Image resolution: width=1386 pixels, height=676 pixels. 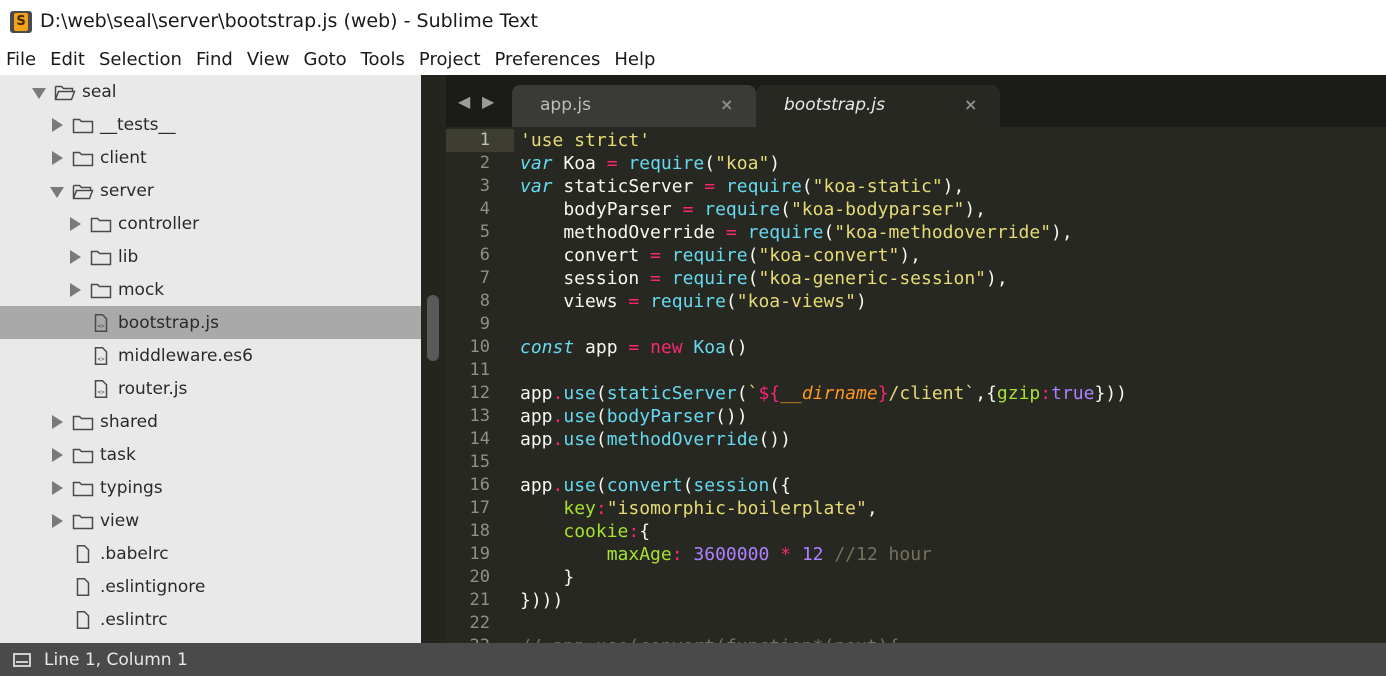 I want to click on menu-preferences: Preferences, so click(x=548, y=59).